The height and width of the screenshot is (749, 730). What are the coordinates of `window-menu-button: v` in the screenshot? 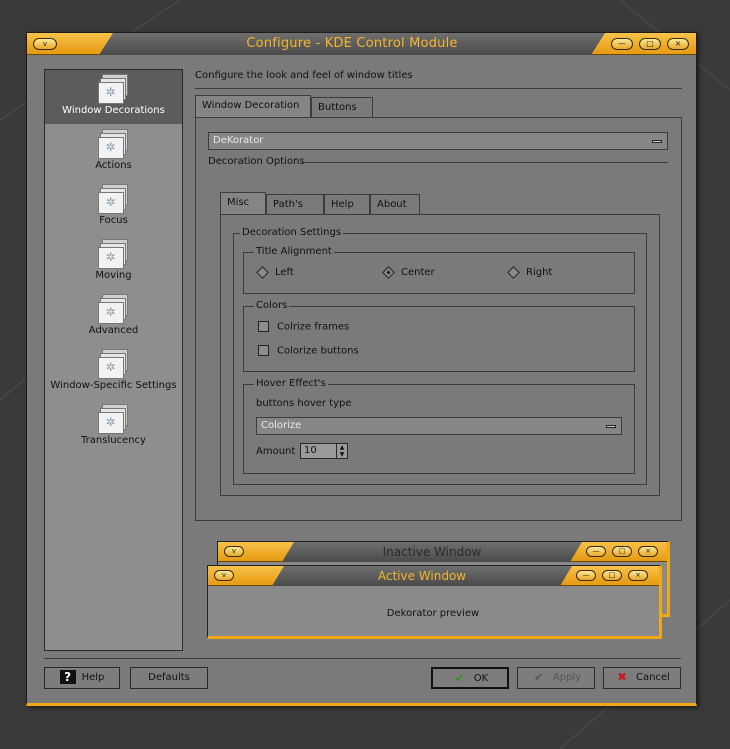 It's located at (45, 44).